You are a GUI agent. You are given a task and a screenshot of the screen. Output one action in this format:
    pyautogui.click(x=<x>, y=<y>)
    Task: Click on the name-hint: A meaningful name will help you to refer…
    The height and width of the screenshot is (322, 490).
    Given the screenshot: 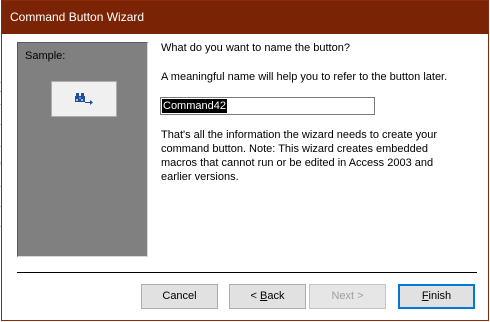 What is the action you would take?
    pyautogui.click(x=304, y=77)
    